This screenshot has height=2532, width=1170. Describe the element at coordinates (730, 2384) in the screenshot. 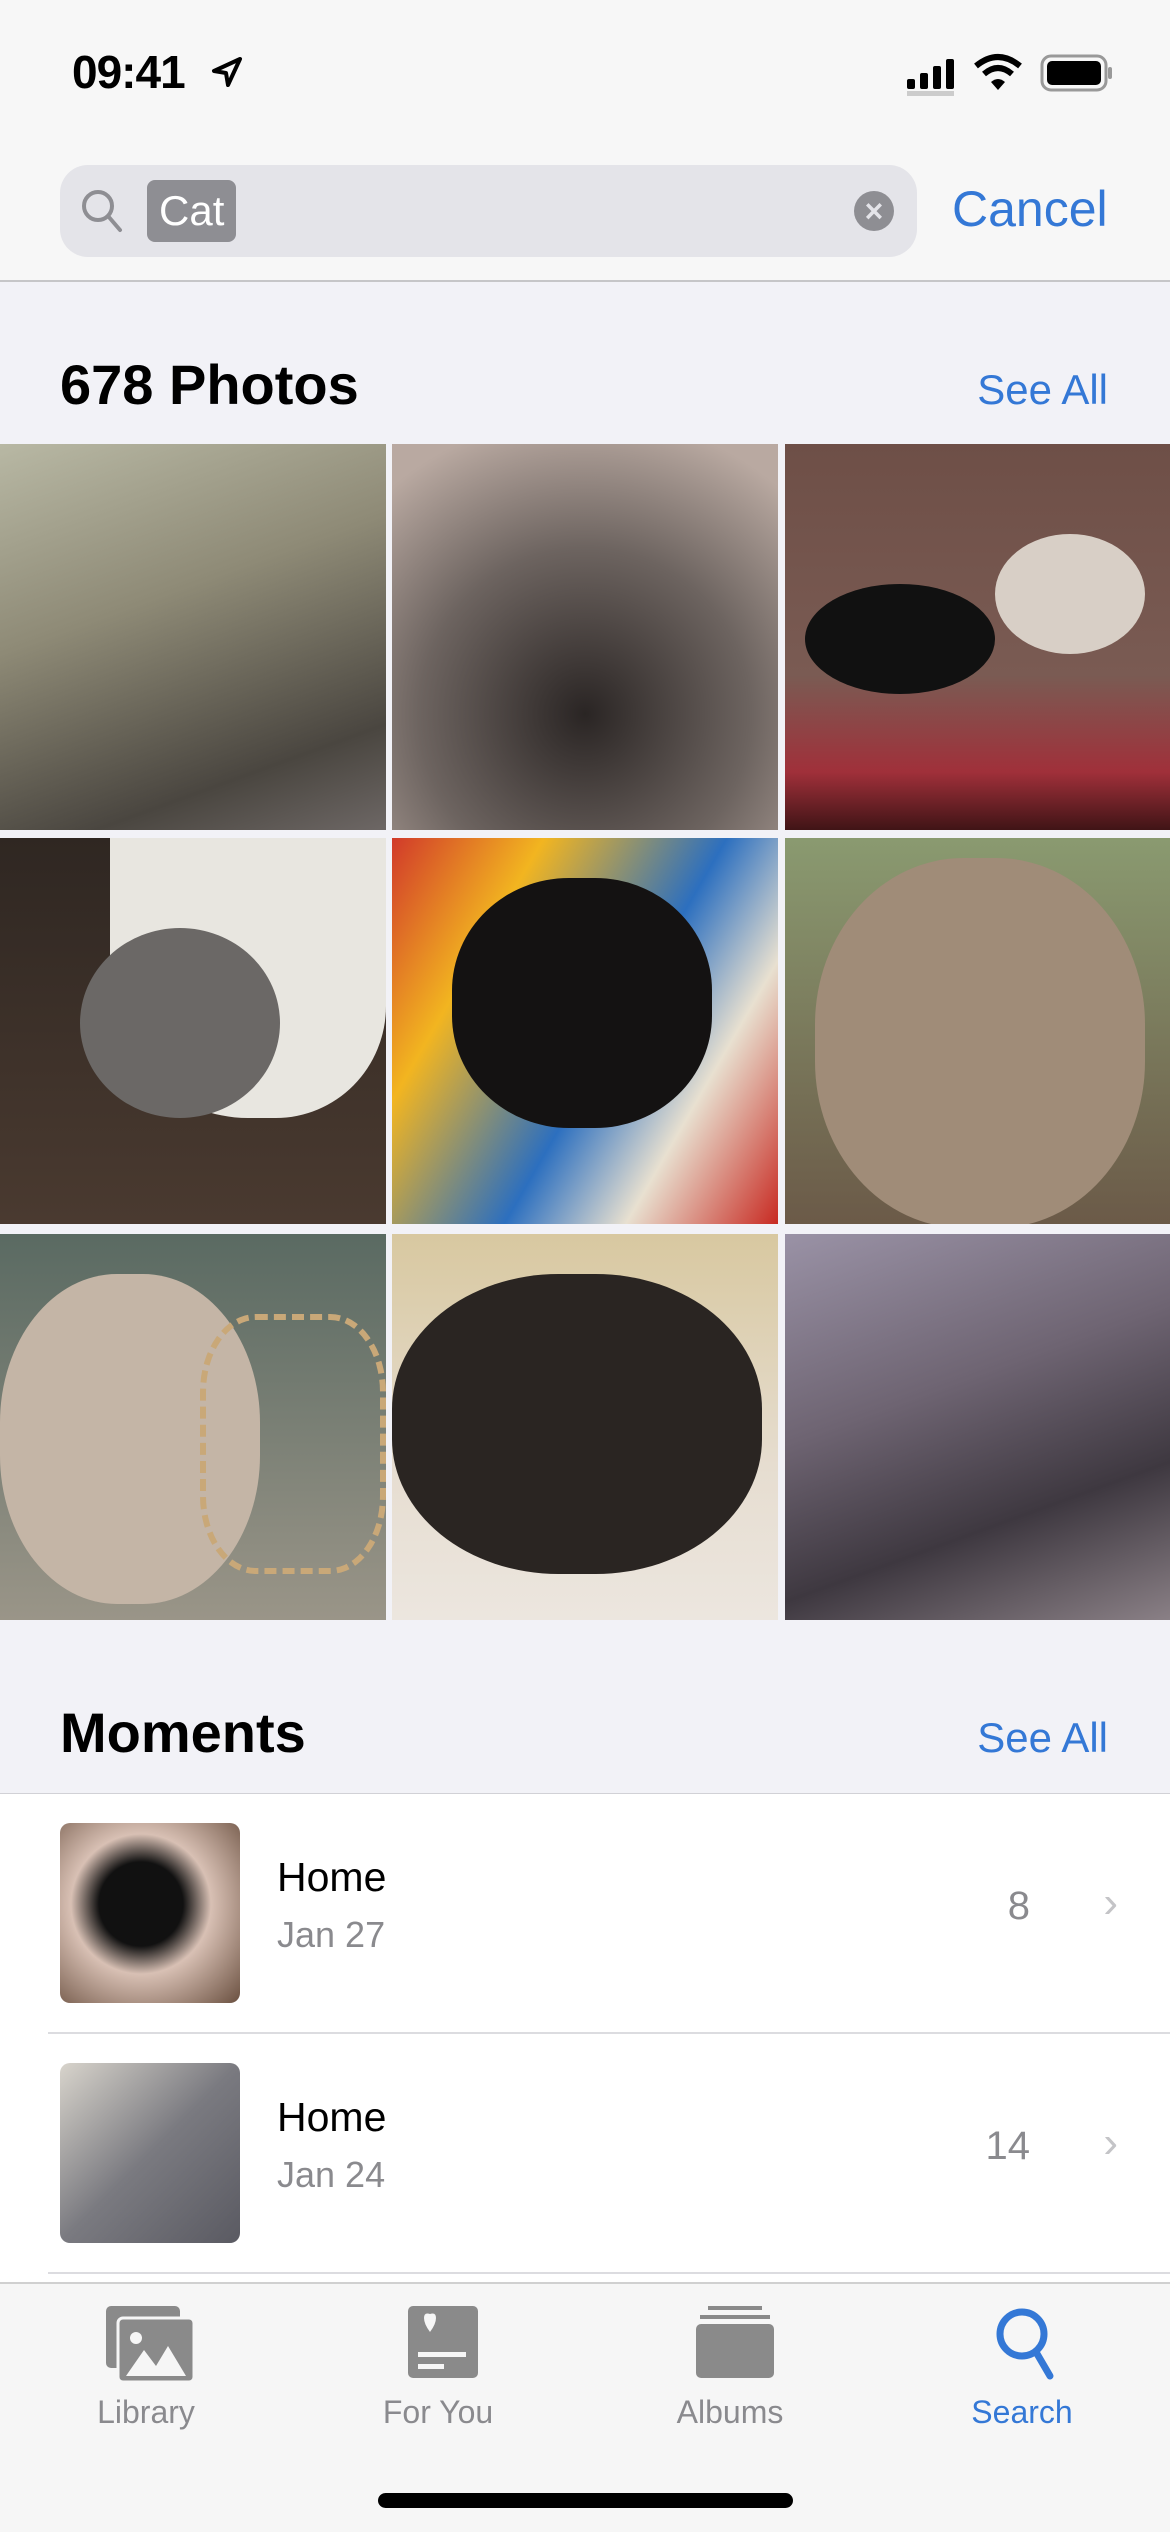

I see `tab-albums: Albums` at that location.